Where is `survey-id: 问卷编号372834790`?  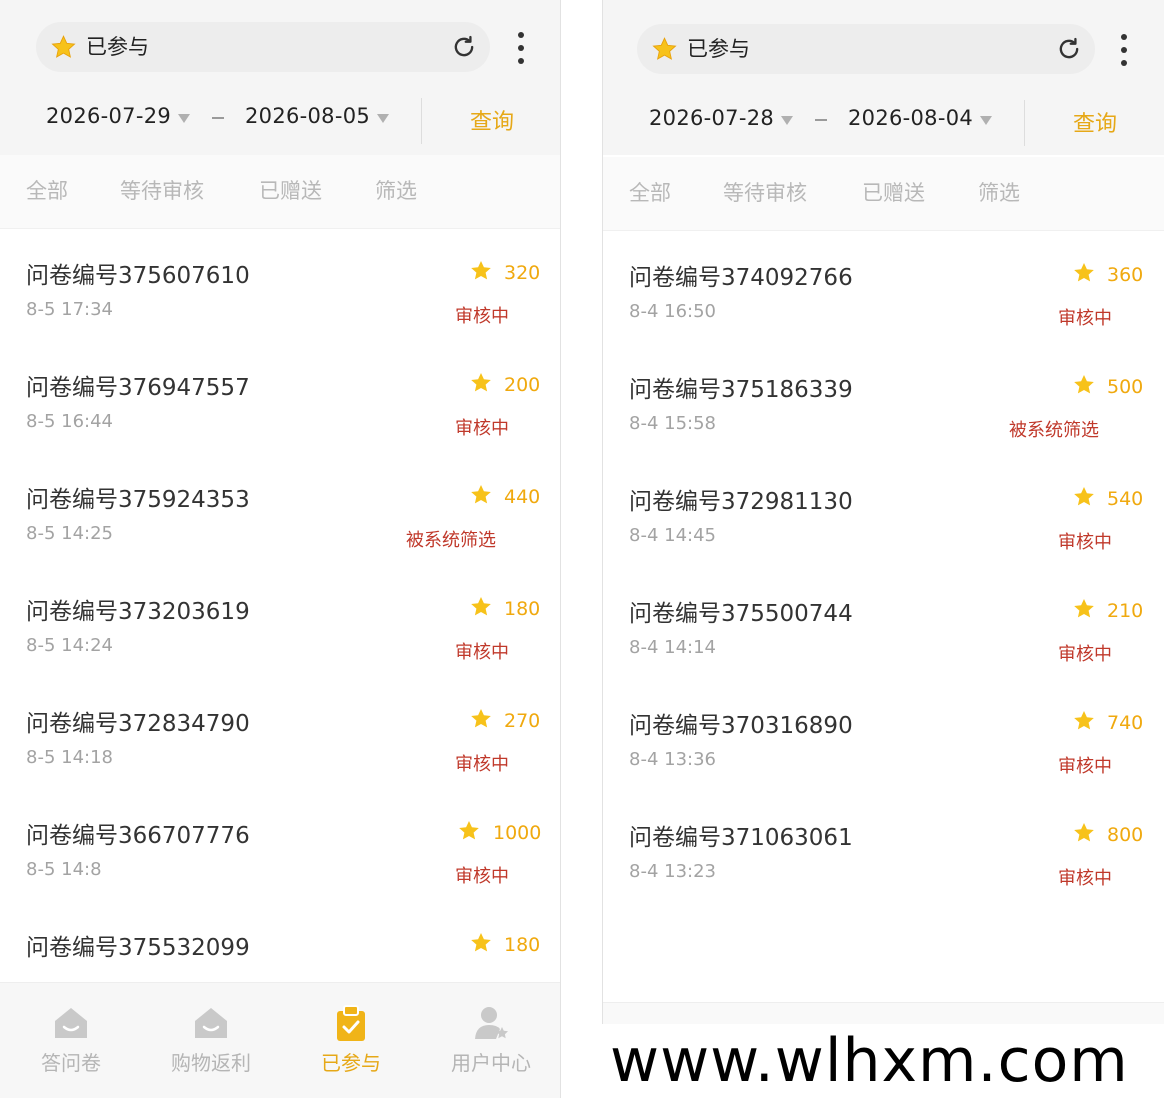
survey-id: 问卷编号372834790 is located at coordinates (138, 724).